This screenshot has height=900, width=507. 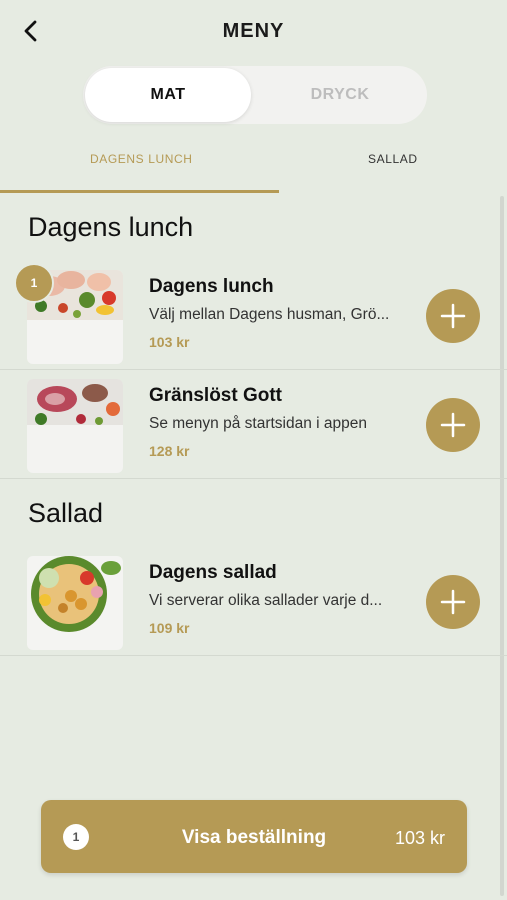 I want to click on top-bar: MENY, so click(x=253, y=31).